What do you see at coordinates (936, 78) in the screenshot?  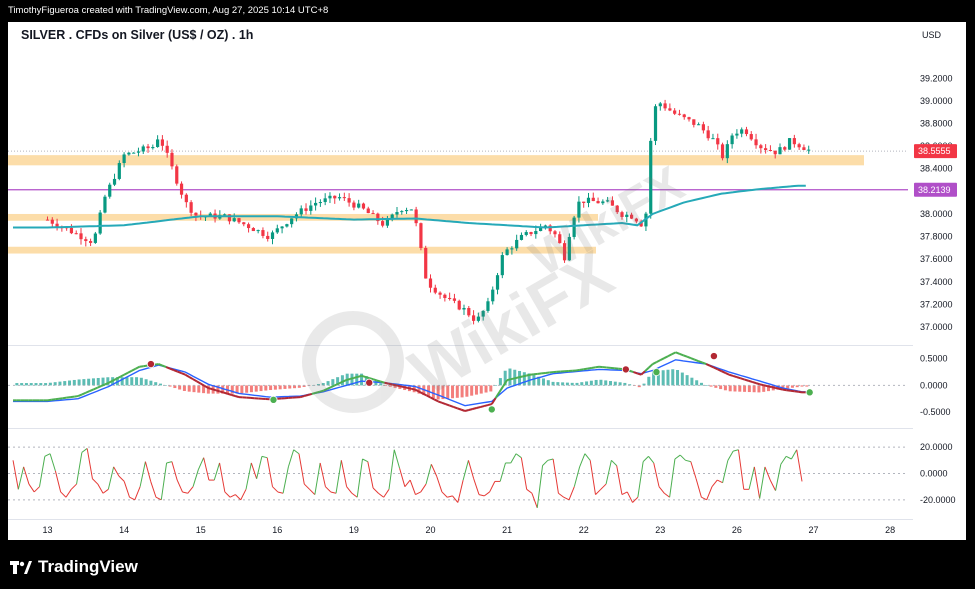 I see `price-tick-label: 39.2000` at bounding box center [936, 78].